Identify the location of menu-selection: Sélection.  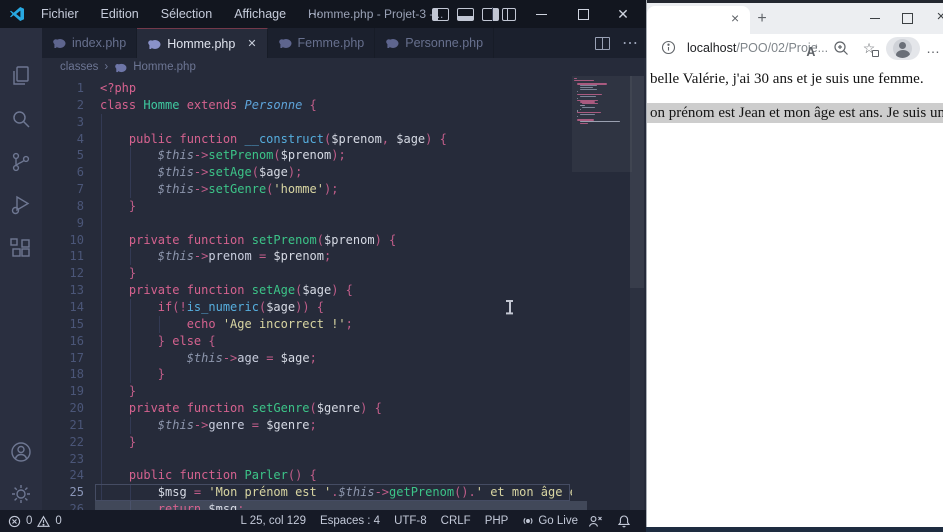
(186, 14).